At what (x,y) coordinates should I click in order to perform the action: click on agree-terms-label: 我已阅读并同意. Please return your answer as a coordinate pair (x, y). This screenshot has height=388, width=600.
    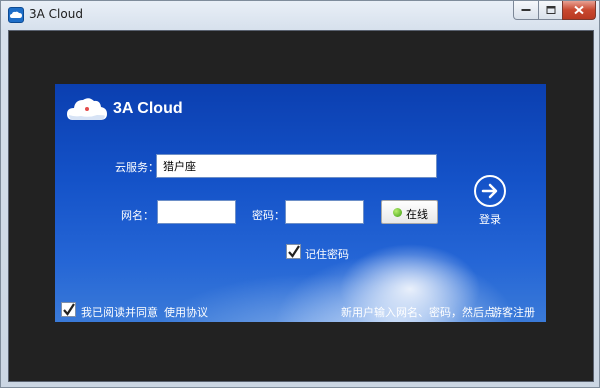
    Looking at the image, I should click on (119, 312).